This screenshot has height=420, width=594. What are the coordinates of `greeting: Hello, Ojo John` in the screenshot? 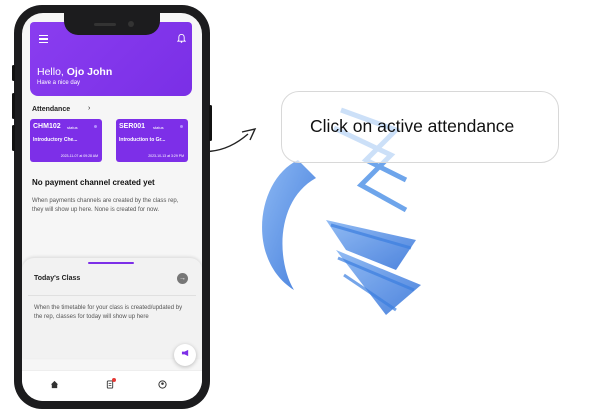 It's located at (74, 72).